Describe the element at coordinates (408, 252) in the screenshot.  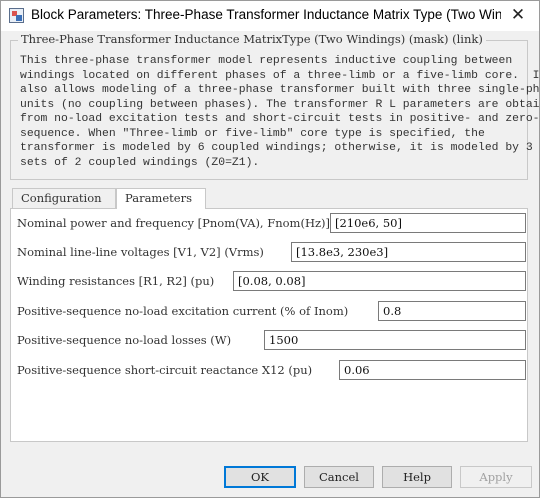
I see `nominal-voltages-field: [13.8e3, 230e3]` at that location.